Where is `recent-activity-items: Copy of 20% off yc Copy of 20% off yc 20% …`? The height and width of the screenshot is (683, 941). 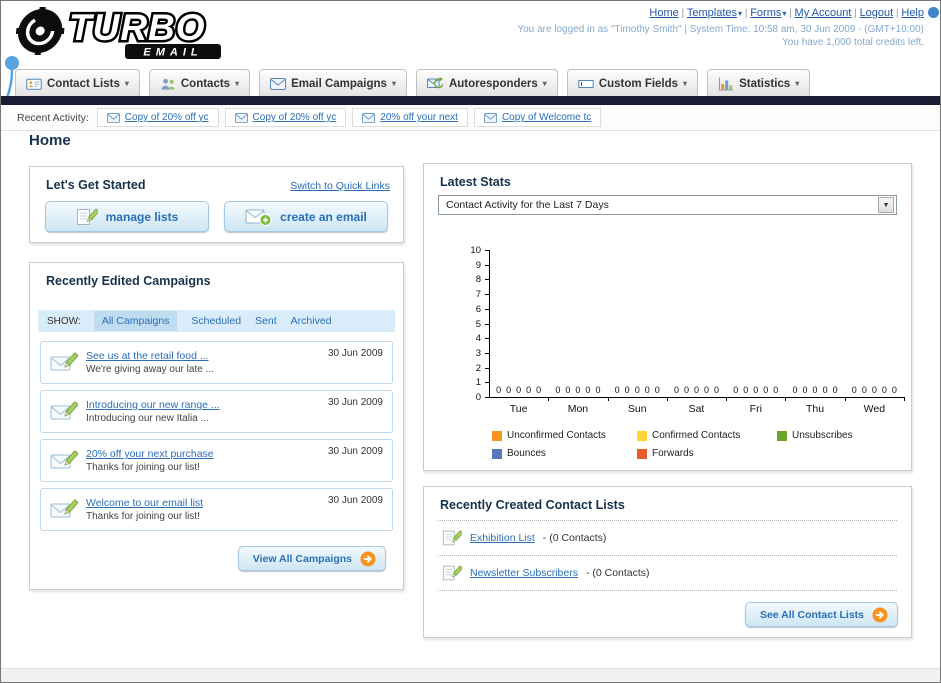
recent-activity-items: Copy of 20% off yc Copy of 20% off yc 20% … is located at coordinates (349, 117).